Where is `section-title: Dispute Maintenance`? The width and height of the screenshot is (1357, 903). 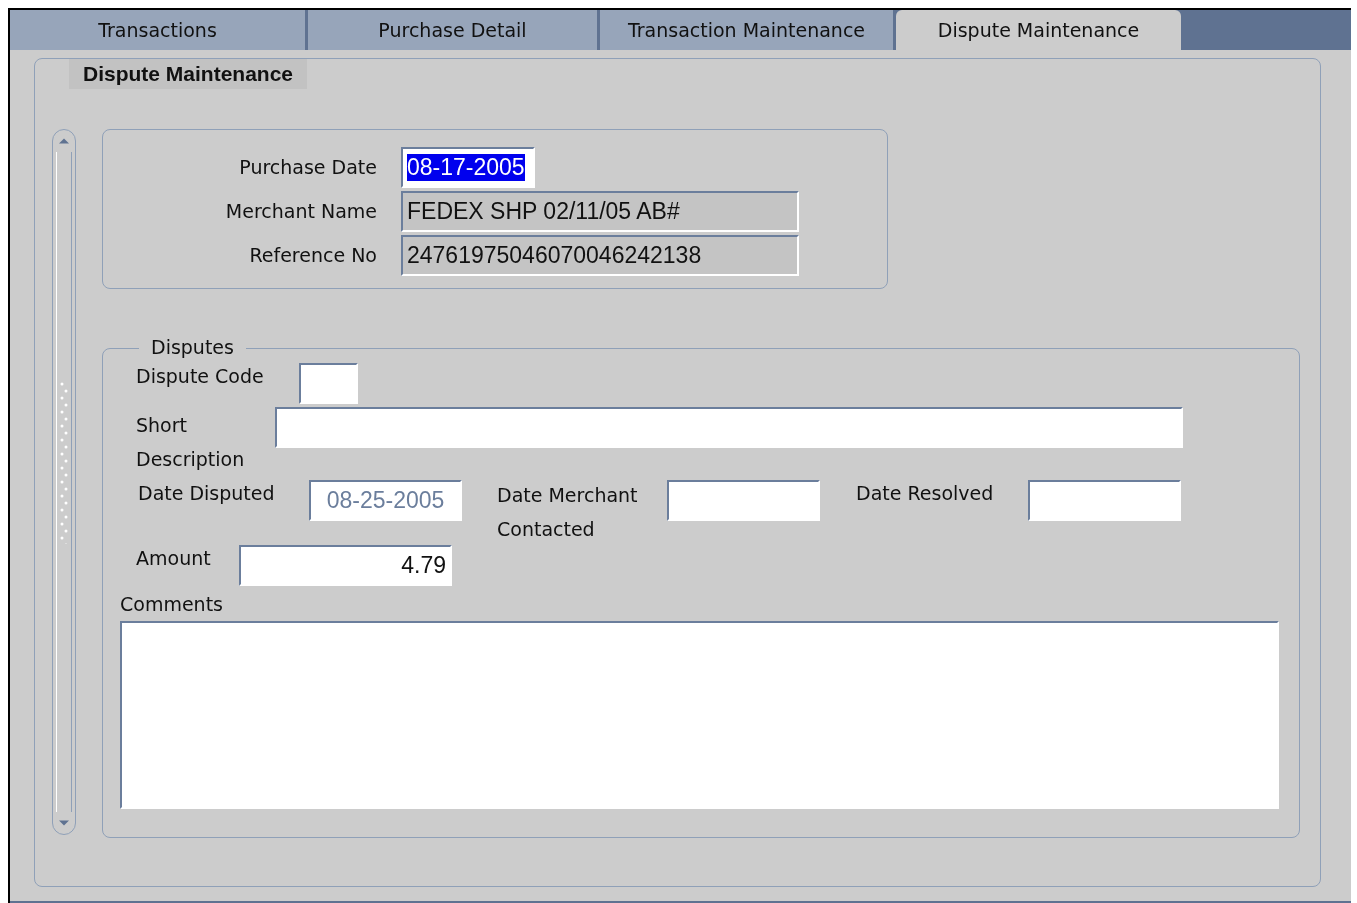
section-title: Dispute Maintenance is located at coordinates (188, 74).